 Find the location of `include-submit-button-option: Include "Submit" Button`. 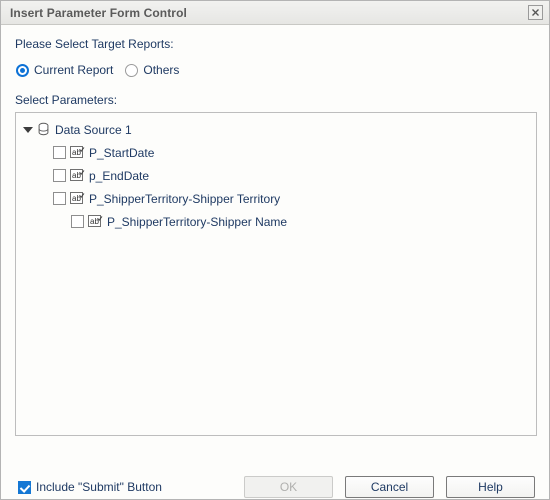

include-submit-button-option: Include "Submit" Button is located at coordinates (90, 487).